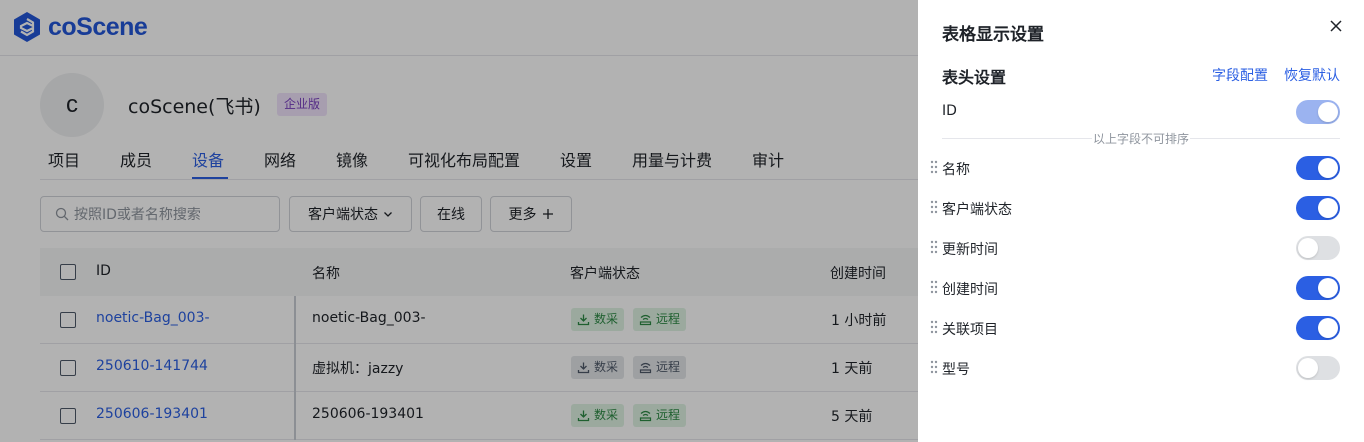  What do you see at coordinates (956, 170) in the screenshot?
I see `field-label: 名称` at bounding box center [956, 170].